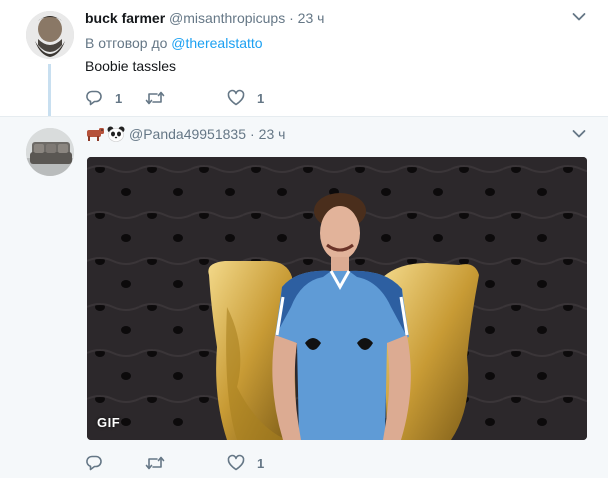 This screenshot has height=478, width=608. I want to click on cow-emoji, so click(95, 134).